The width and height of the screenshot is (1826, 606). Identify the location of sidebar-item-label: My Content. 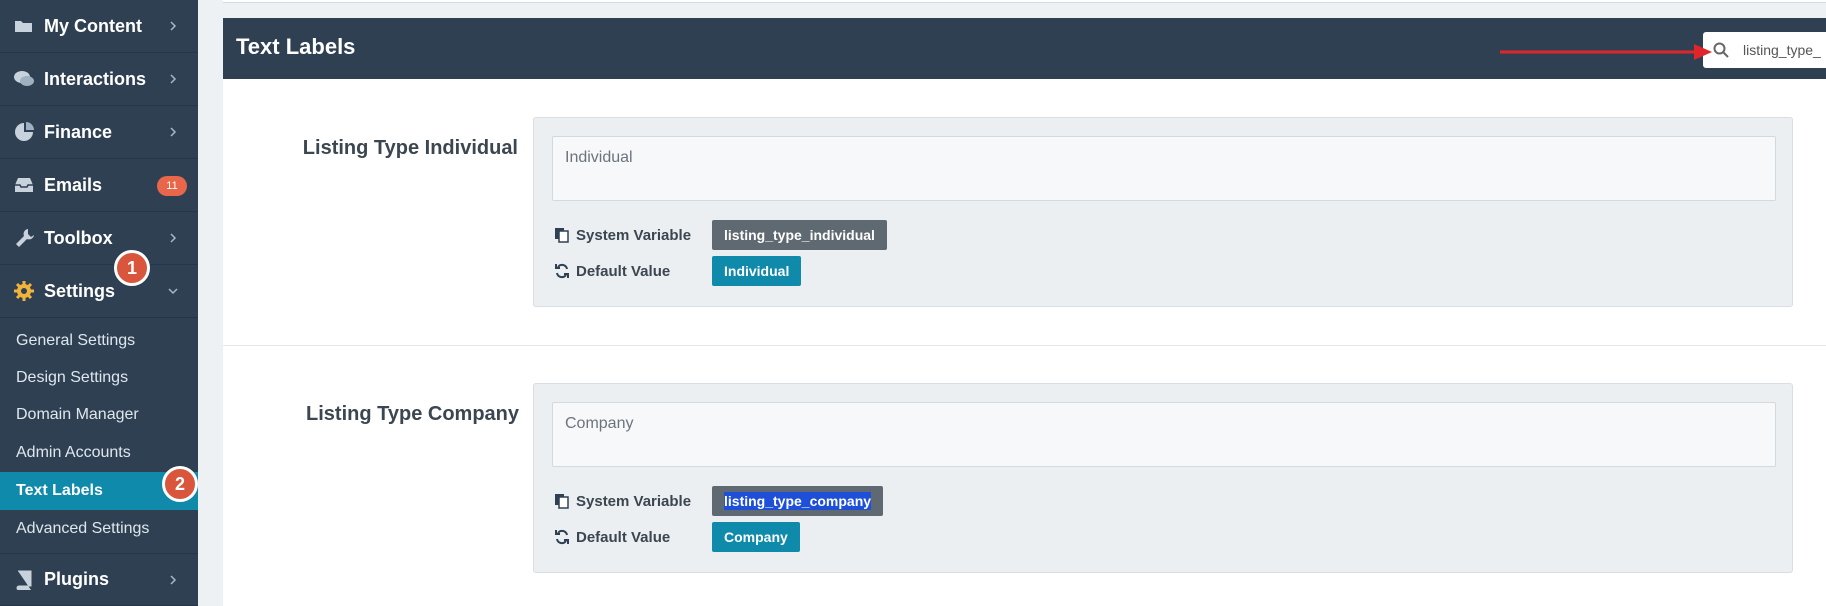
(93, 25).